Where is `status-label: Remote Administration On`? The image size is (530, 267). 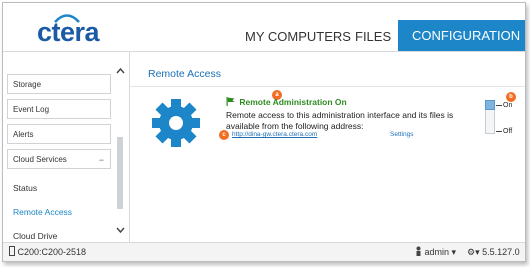 status-label: Remote Administration On is located at coordinates (286, 102).